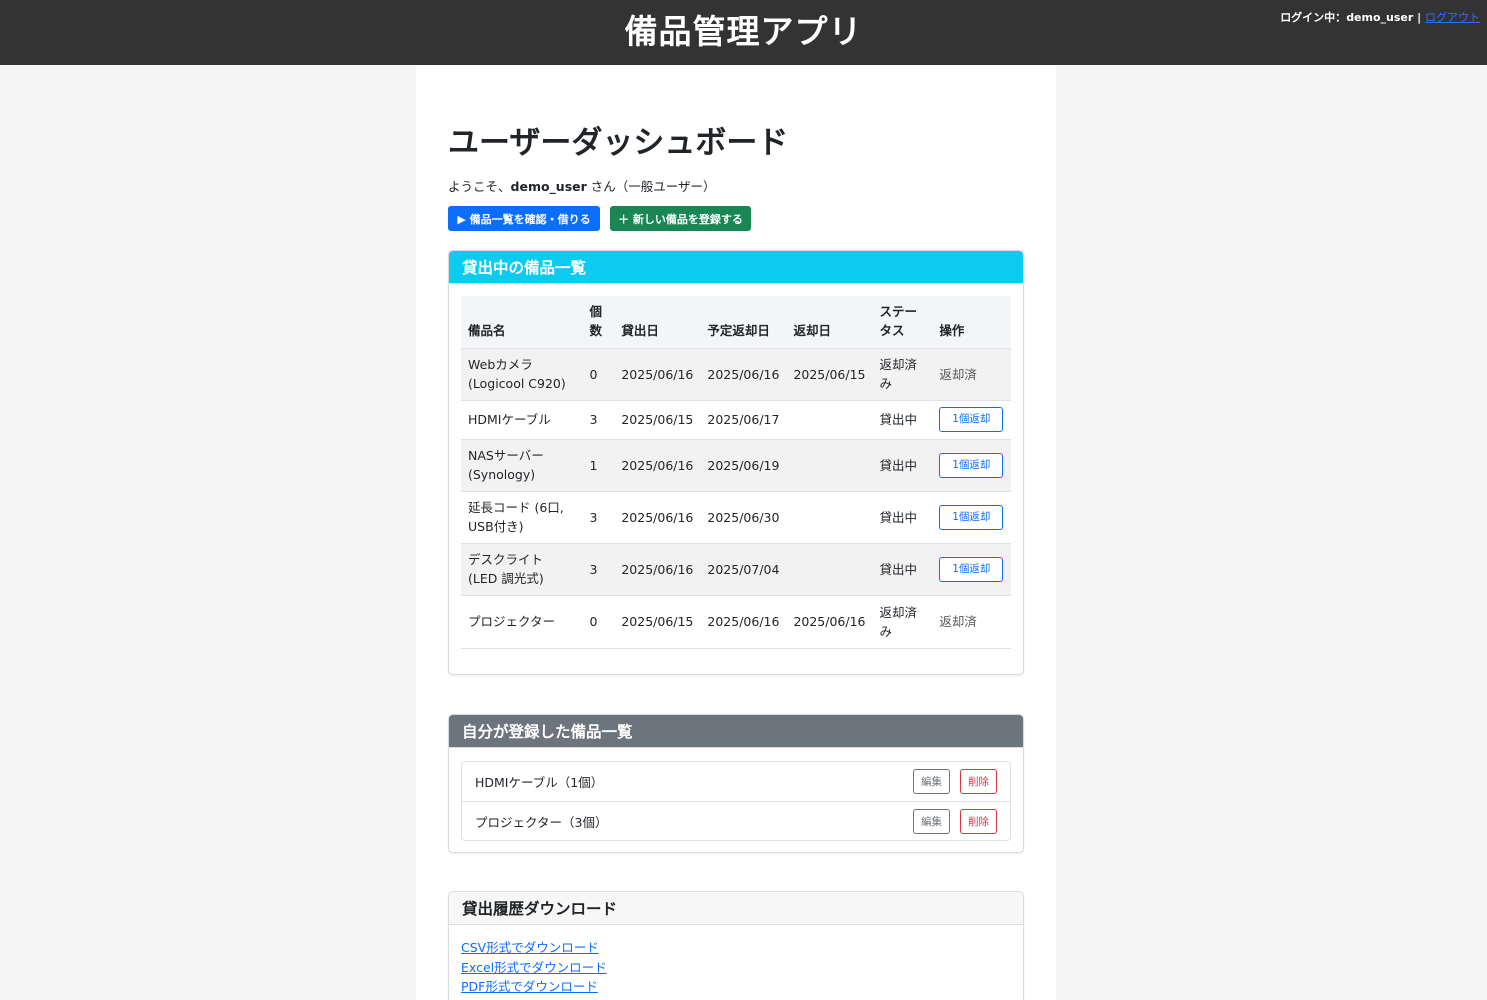 This screenshot has height=1000, width=1487. Describe the element at coordinates (680, 218) in the screenshot. I see `register-equipment-button: ＋ 新しい備品を登録する` at that location.